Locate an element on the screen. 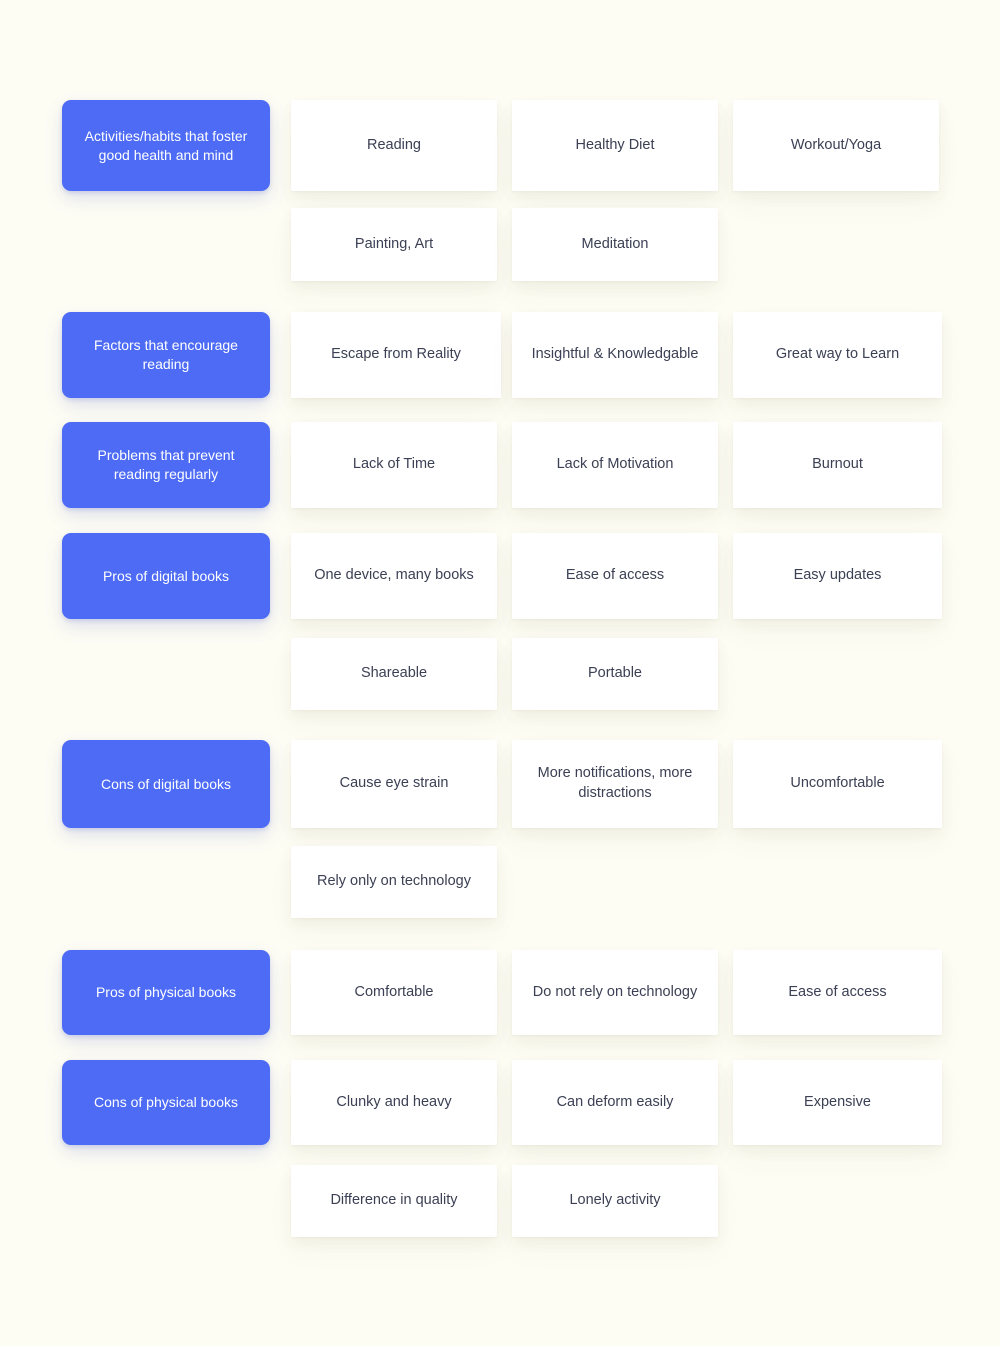 This screenshot has width=1000, height=1346. idea-card: Uncomfortable is located at coordinates (837, 784).